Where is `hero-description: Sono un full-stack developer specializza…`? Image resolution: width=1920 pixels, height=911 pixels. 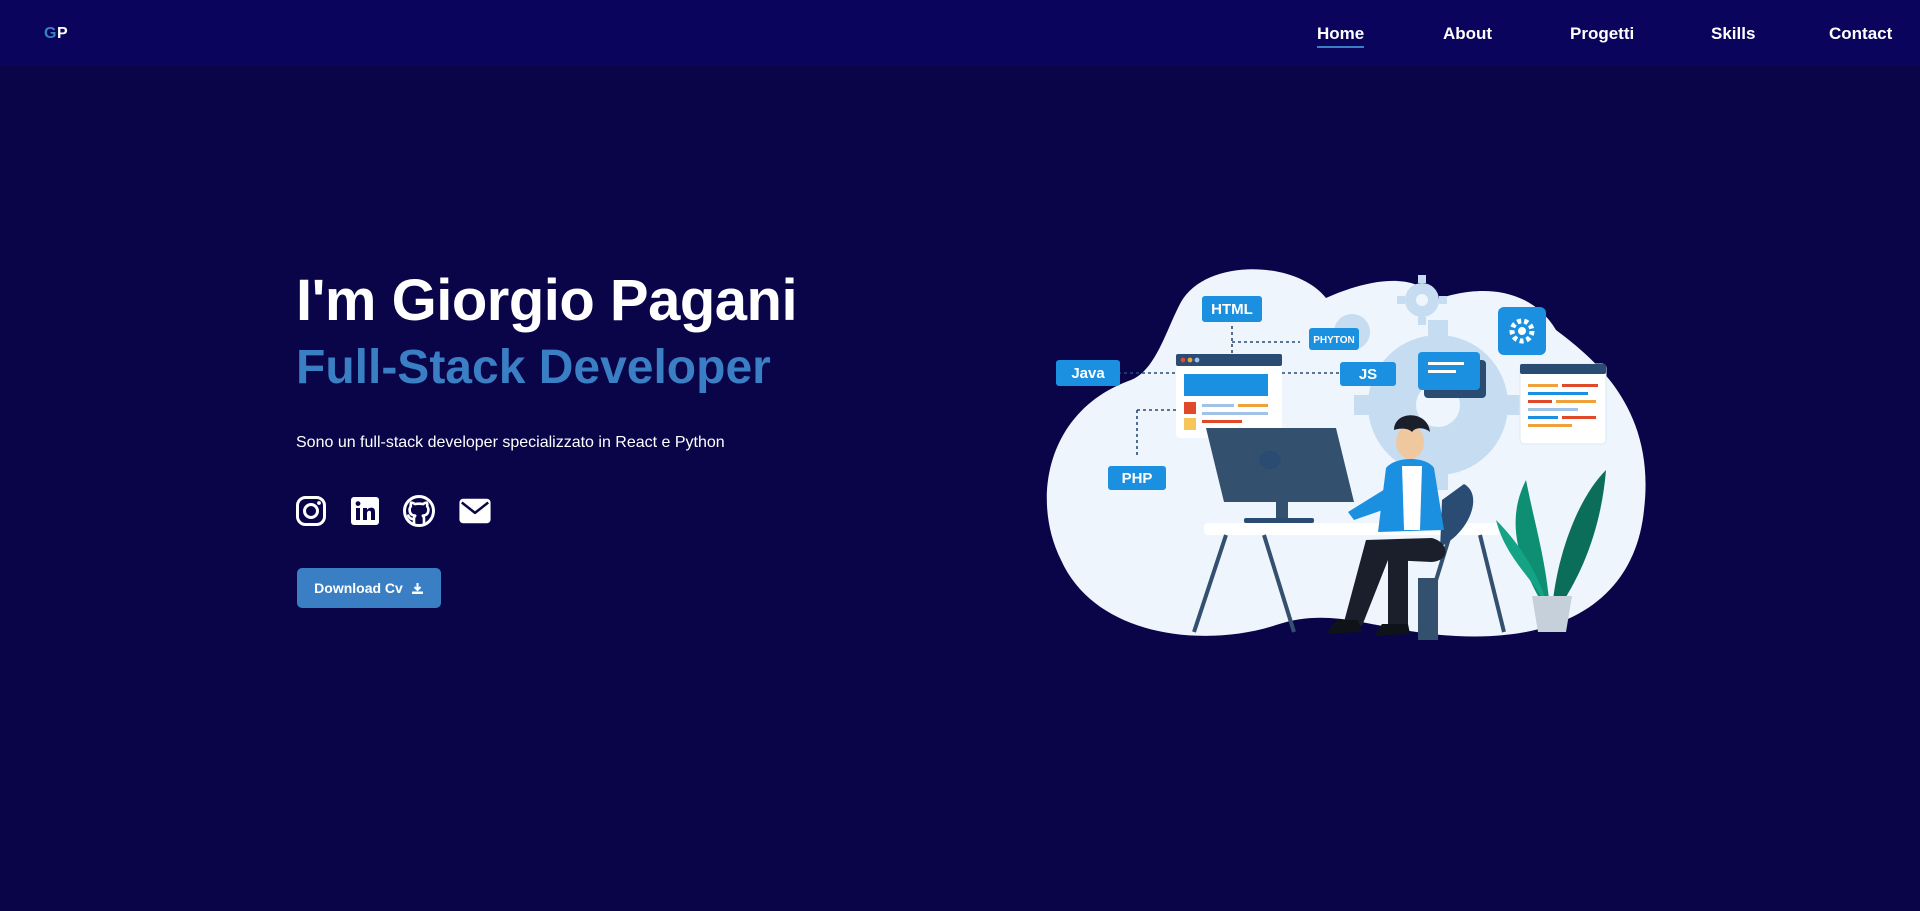 hero-description: Sono un full-stack developer specializza… is located at coordinates (510, 442).